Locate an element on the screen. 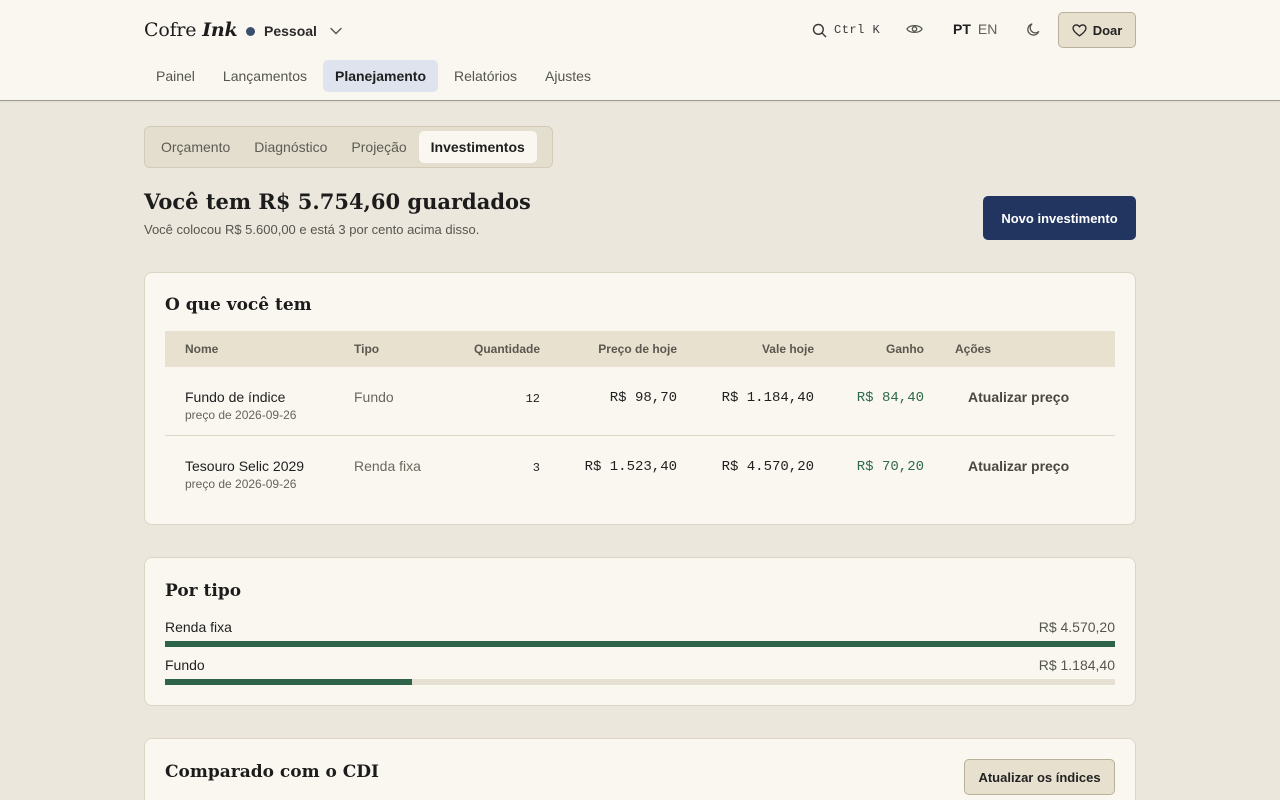 The height and width of the screenshot is (800, 1280). donate-label: Doar is located at coordinates (1107, 30).